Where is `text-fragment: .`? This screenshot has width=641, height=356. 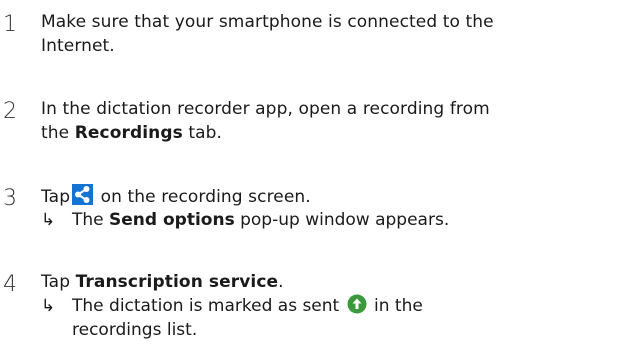
text-fragment: . is located at coordinates (281, 282).